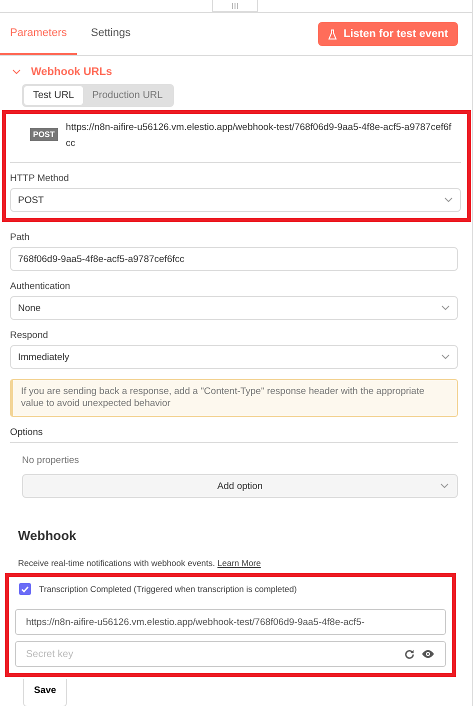  Describe the element at coordinates (240, 486) in the screenshot. I see `add-option-button: Add option` at that location.